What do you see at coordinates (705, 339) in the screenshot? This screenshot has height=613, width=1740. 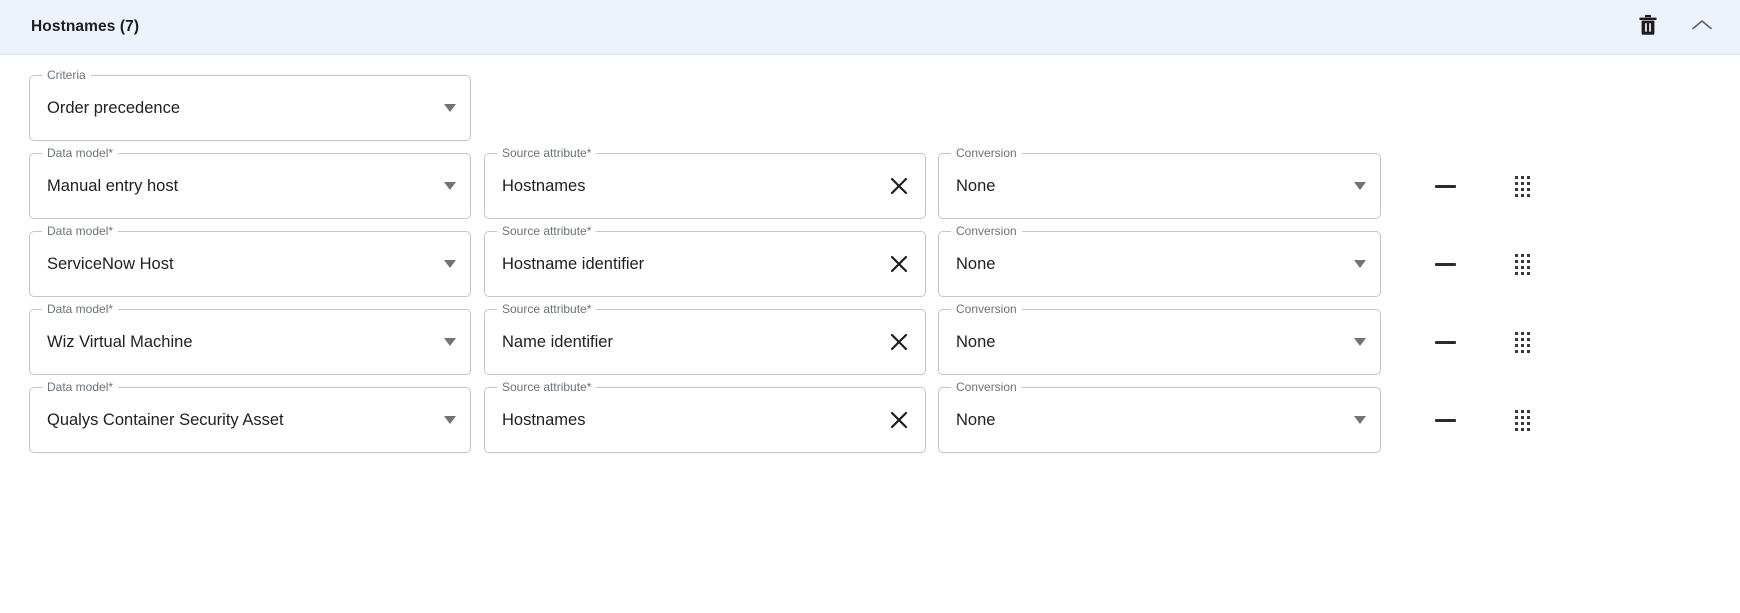 I see `source-attribute-select: Source attribute* Name identifier` at bounding box center [705, 339].